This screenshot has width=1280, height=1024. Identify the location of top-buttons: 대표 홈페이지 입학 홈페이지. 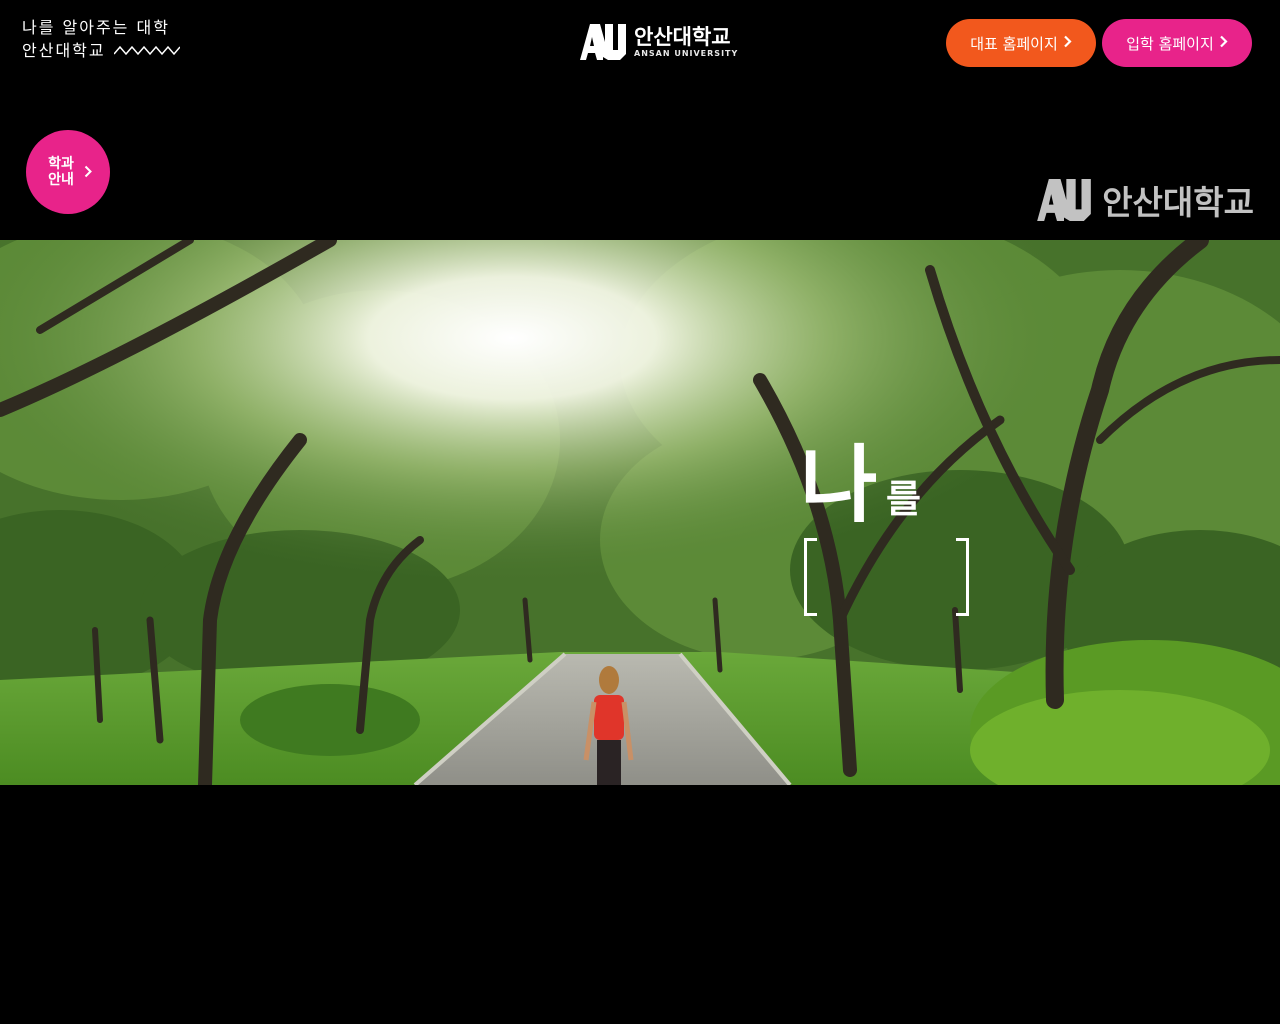
(1099, 43).